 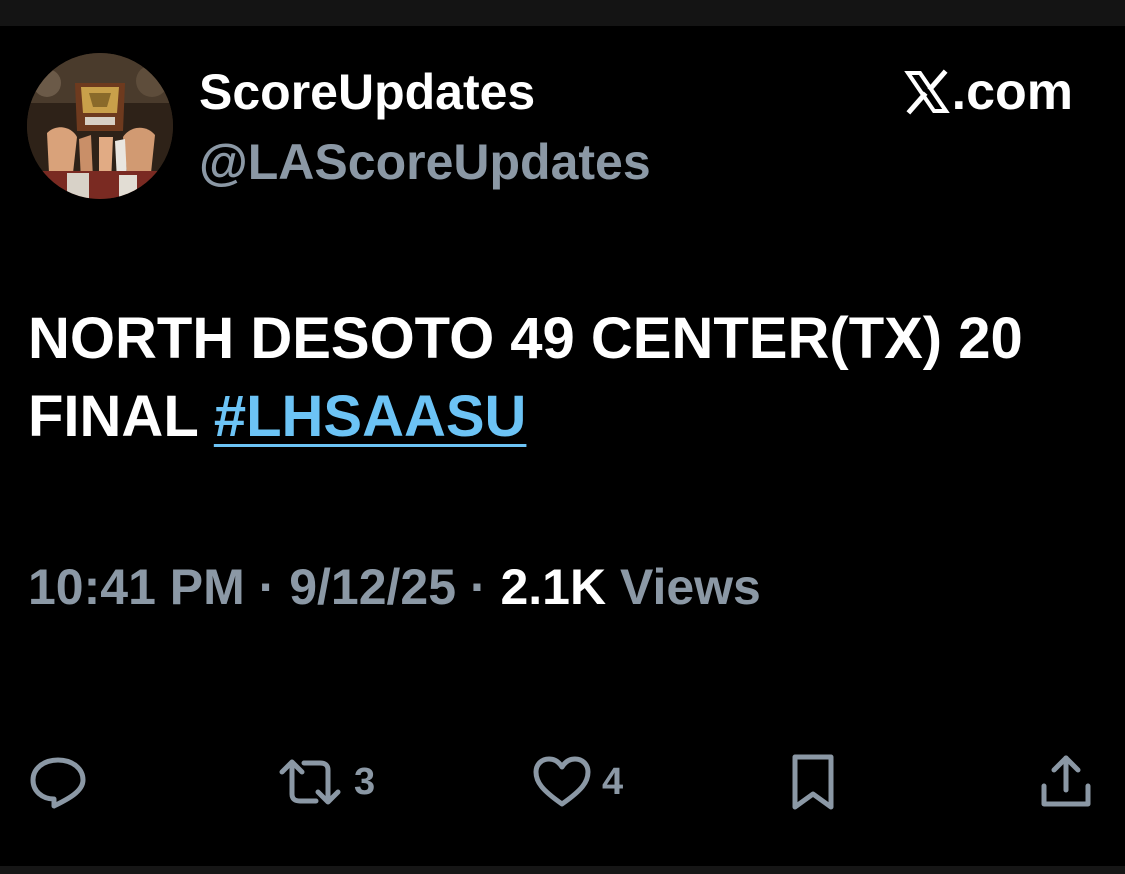 I want to click on heart-icon, so click(x=562, y=781).